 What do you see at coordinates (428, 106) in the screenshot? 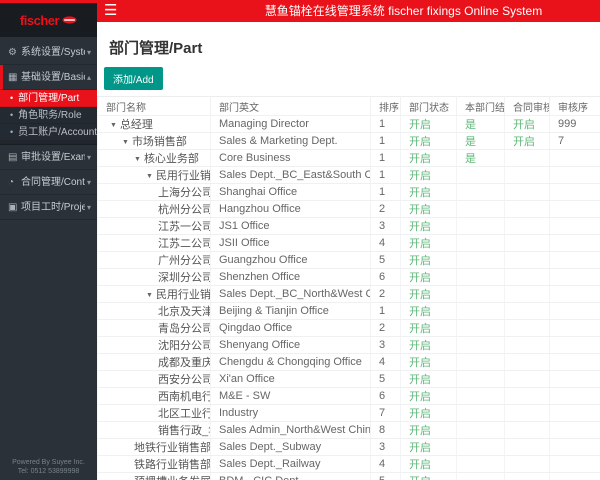
I see `col-dept-status: 部门状态` at bounding box center [428, 106].